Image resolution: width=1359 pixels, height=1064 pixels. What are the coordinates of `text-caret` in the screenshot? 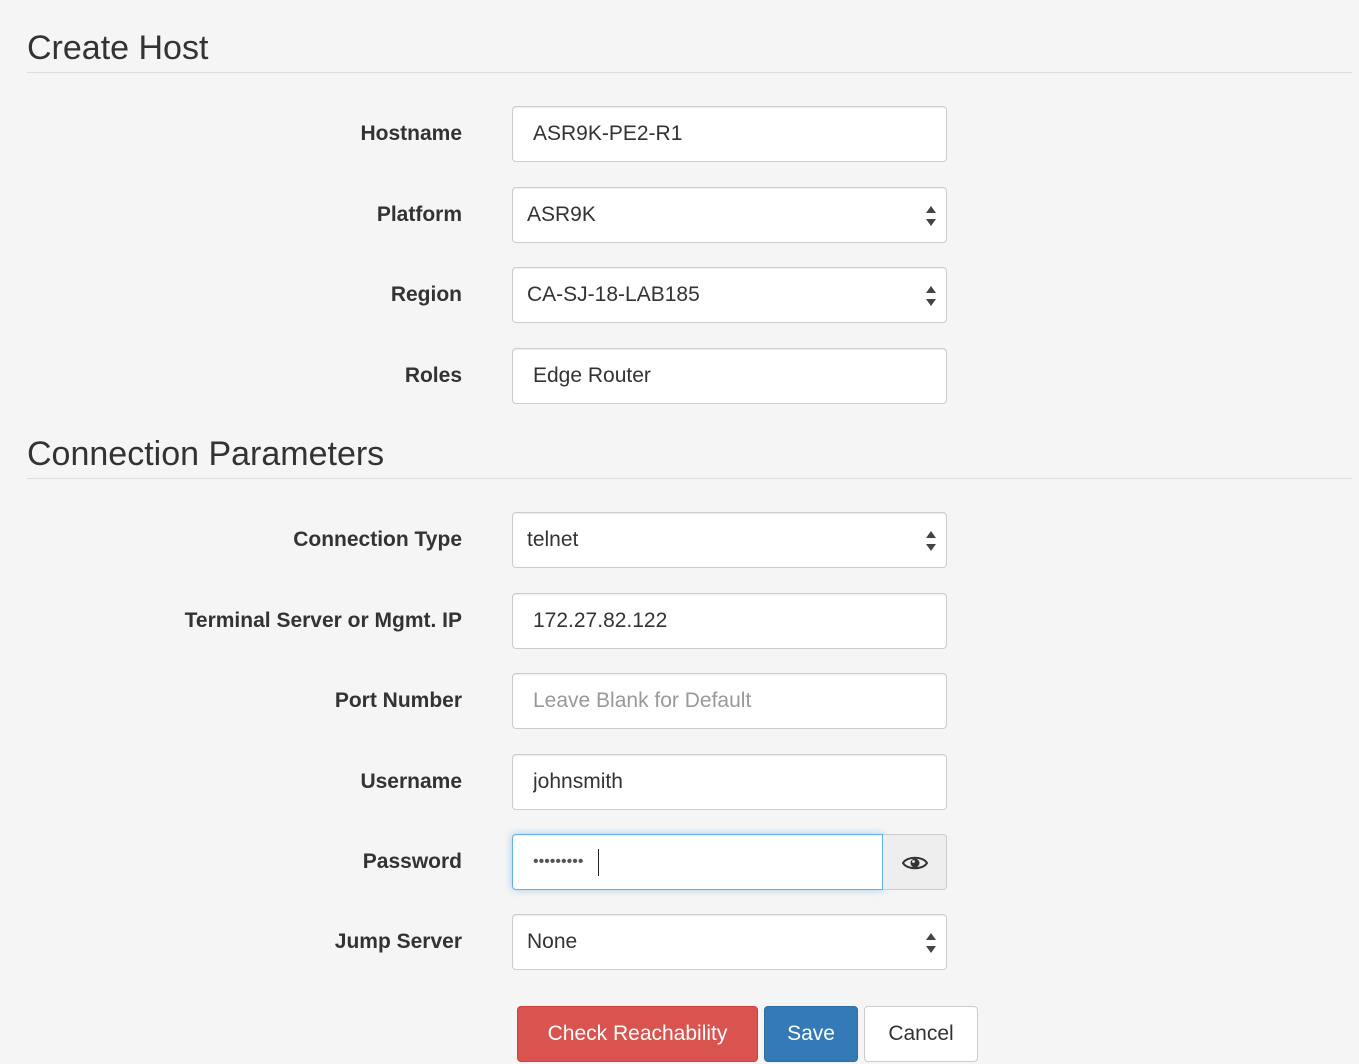 It's located at (598, 862).